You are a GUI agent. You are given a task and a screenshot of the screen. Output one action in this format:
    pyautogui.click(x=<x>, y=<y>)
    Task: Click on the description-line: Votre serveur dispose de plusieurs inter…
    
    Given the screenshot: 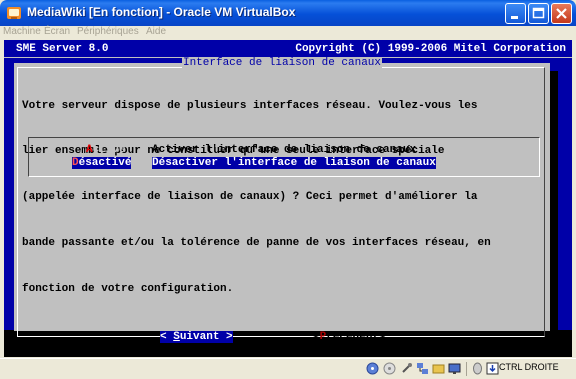 What is the action you would take?
    pyautogui.click(x=250, y=105)
    